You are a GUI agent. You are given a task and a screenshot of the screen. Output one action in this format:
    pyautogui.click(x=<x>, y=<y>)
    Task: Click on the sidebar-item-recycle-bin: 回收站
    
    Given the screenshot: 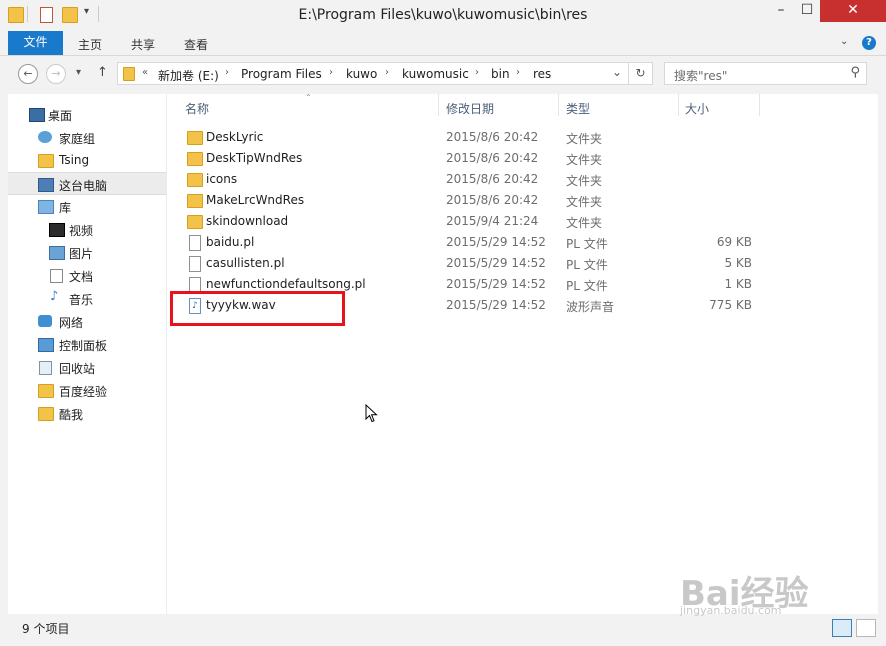 What is the action you would take?
    pyautogui.click(x=87, y=367)
    